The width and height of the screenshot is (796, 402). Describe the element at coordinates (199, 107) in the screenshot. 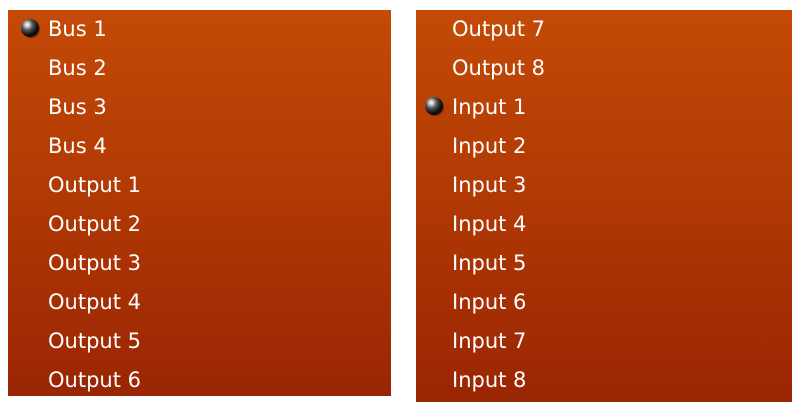

I see `menu-item-bus-3: Bus 3` at that location.